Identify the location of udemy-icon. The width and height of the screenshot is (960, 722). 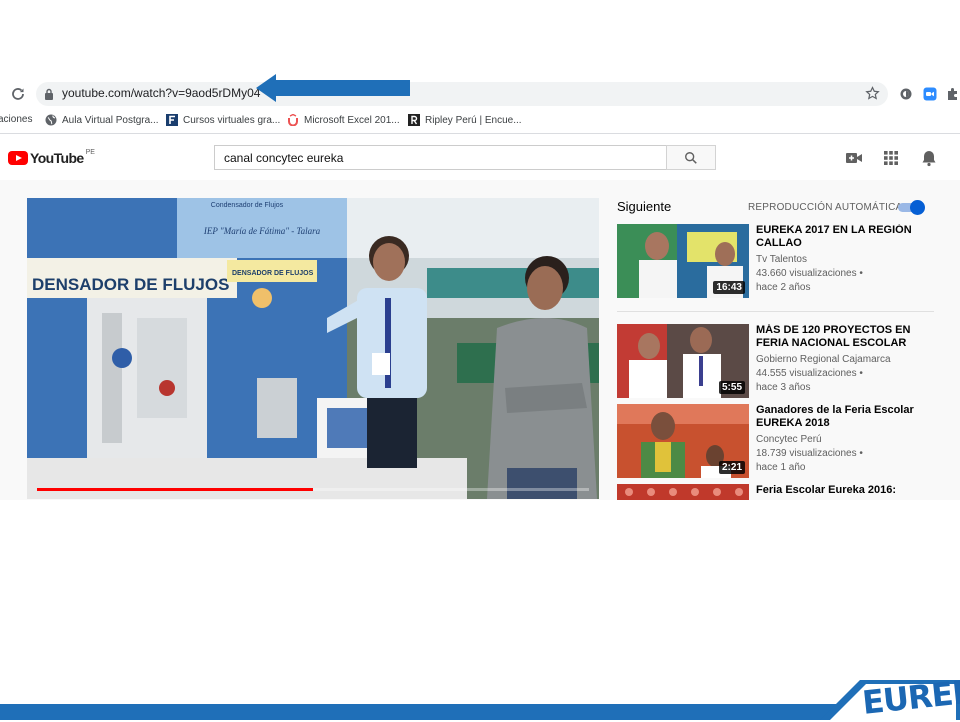
(293, 120).